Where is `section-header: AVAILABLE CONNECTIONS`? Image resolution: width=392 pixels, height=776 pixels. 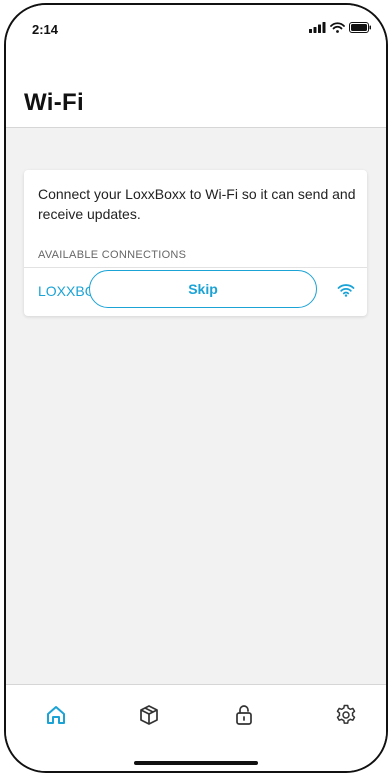 section-header: AVAILABLE CONNECTIONS is located at coordinates (112, 255).